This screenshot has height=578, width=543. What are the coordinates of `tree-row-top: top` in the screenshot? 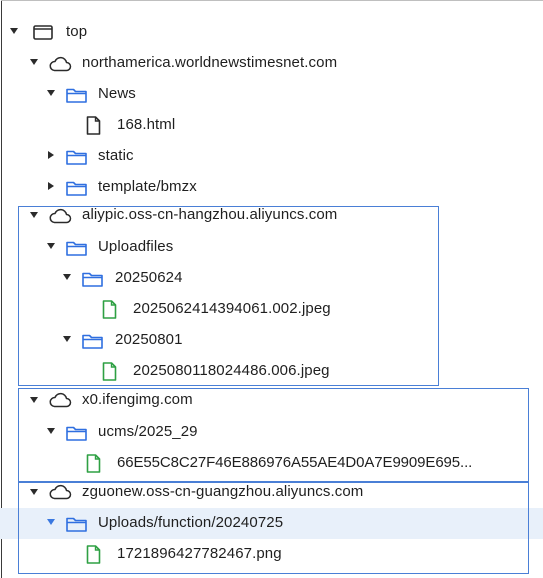 It's located at (271, 32).